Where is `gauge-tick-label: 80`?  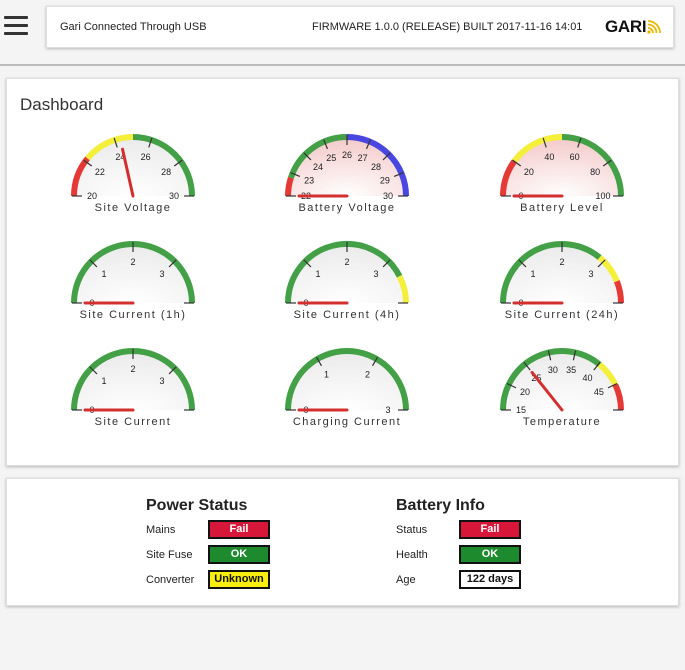
gauge-tick-label: 80 is located at coordinates (595, 172).